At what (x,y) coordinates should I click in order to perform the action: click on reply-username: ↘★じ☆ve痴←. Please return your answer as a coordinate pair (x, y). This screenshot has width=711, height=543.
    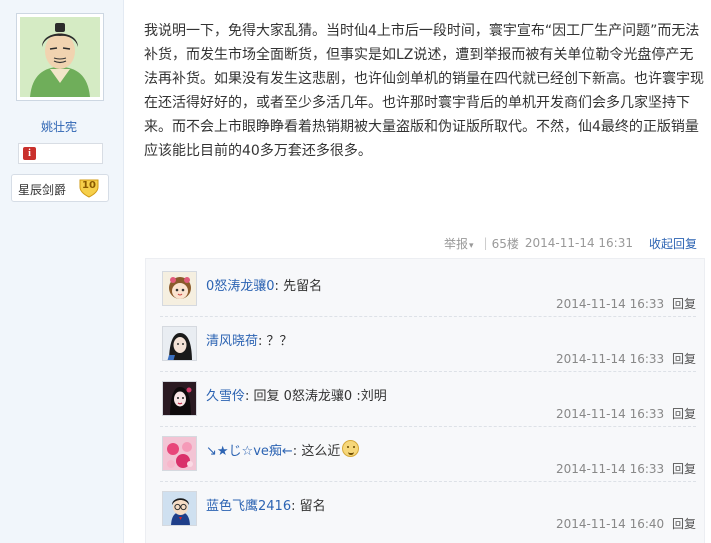
    Looking at the image, I should click on (249, 451).